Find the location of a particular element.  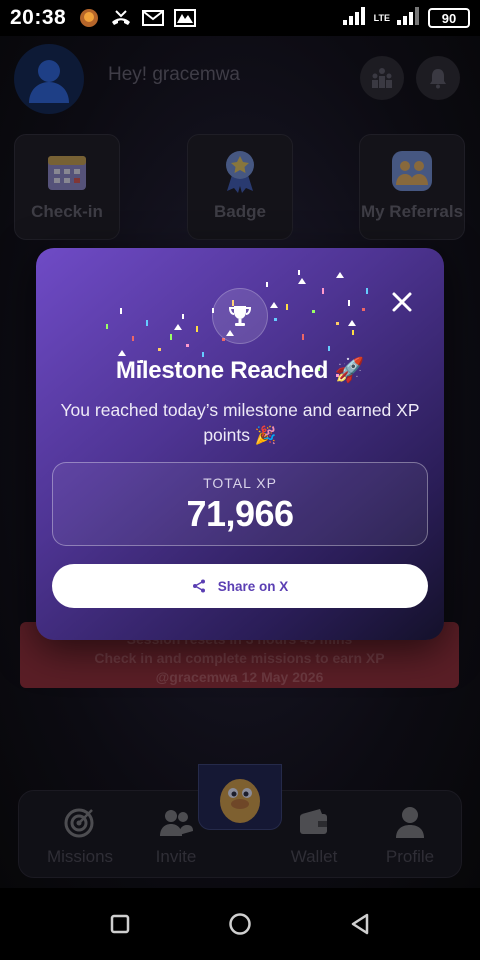

referrals-tile: My Referrals is located at coordinates (412, 187).